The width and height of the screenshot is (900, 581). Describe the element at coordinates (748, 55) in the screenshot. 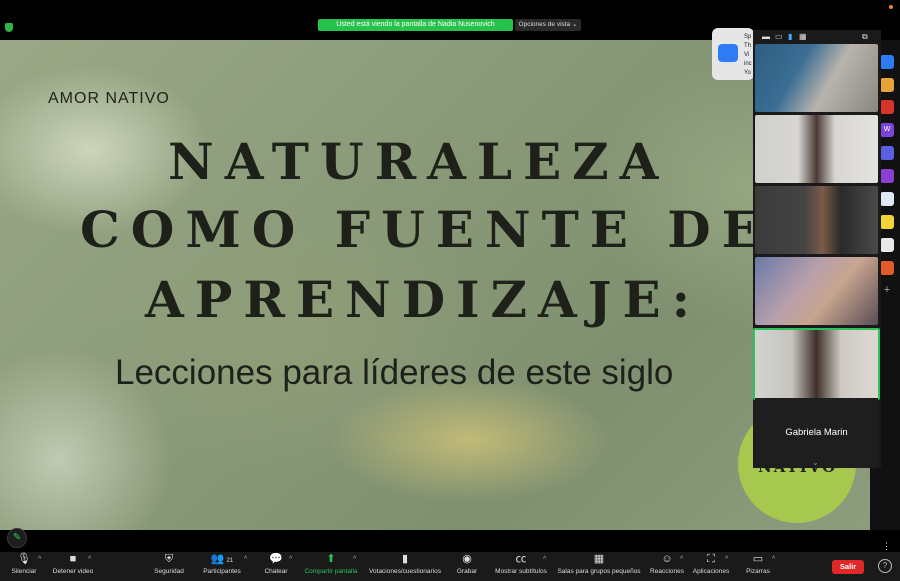

I see `notification-text: Sp Th Vi inc Yo` at that location.